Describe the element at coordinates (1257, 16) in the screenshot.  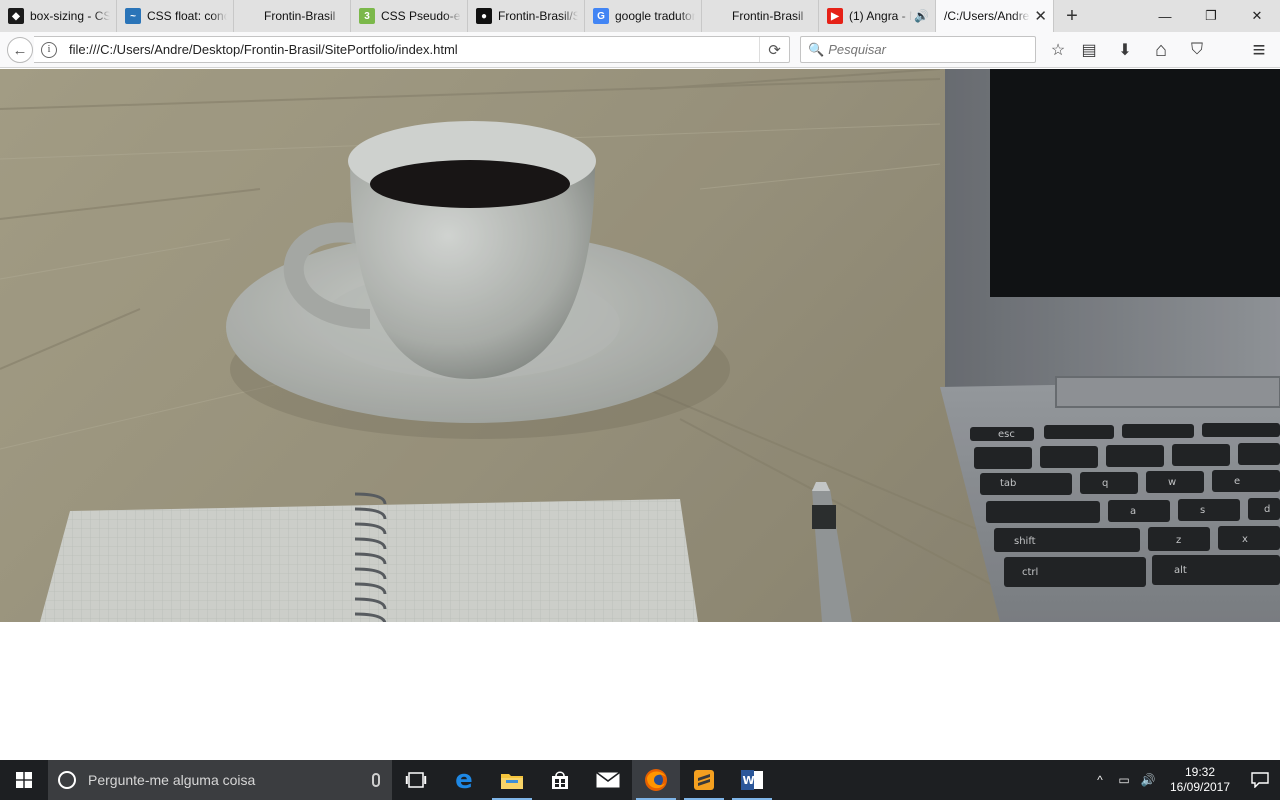
I see `close-window-button: ✕` at that location.